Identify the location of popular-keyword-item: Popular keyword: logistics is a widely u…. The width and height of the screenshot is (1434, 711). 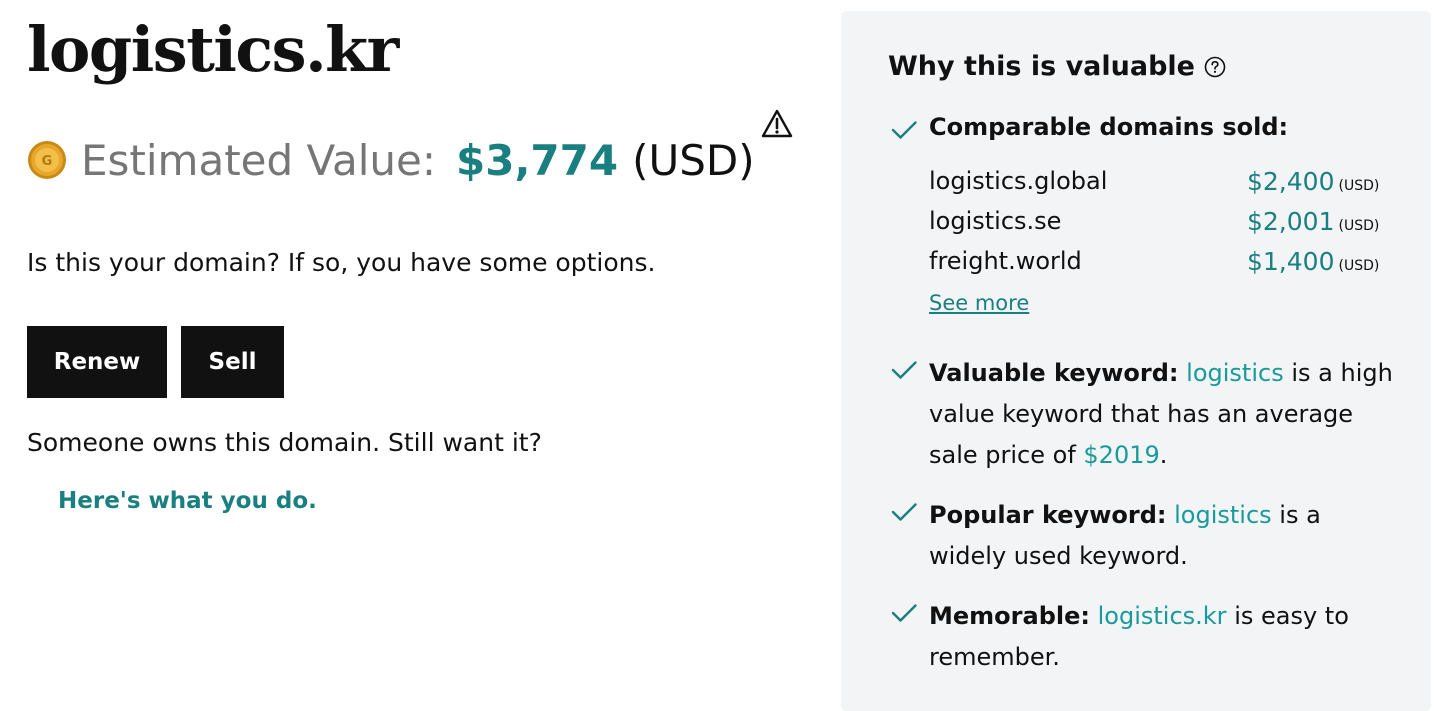
(1161, 536).